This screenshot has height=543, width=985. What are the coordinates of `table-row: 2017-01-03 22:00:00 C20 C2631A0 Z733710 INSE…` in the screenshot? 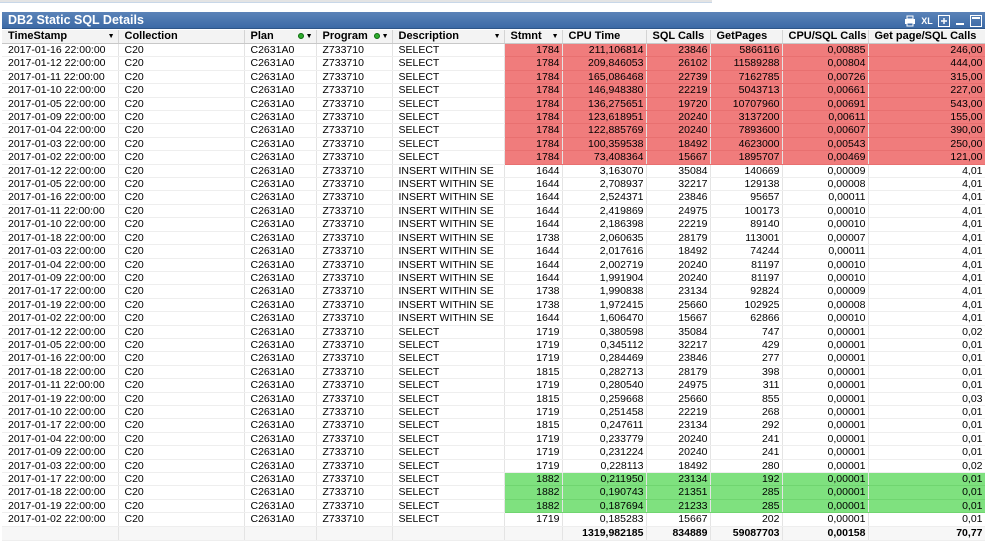 It's located at (493, 251).